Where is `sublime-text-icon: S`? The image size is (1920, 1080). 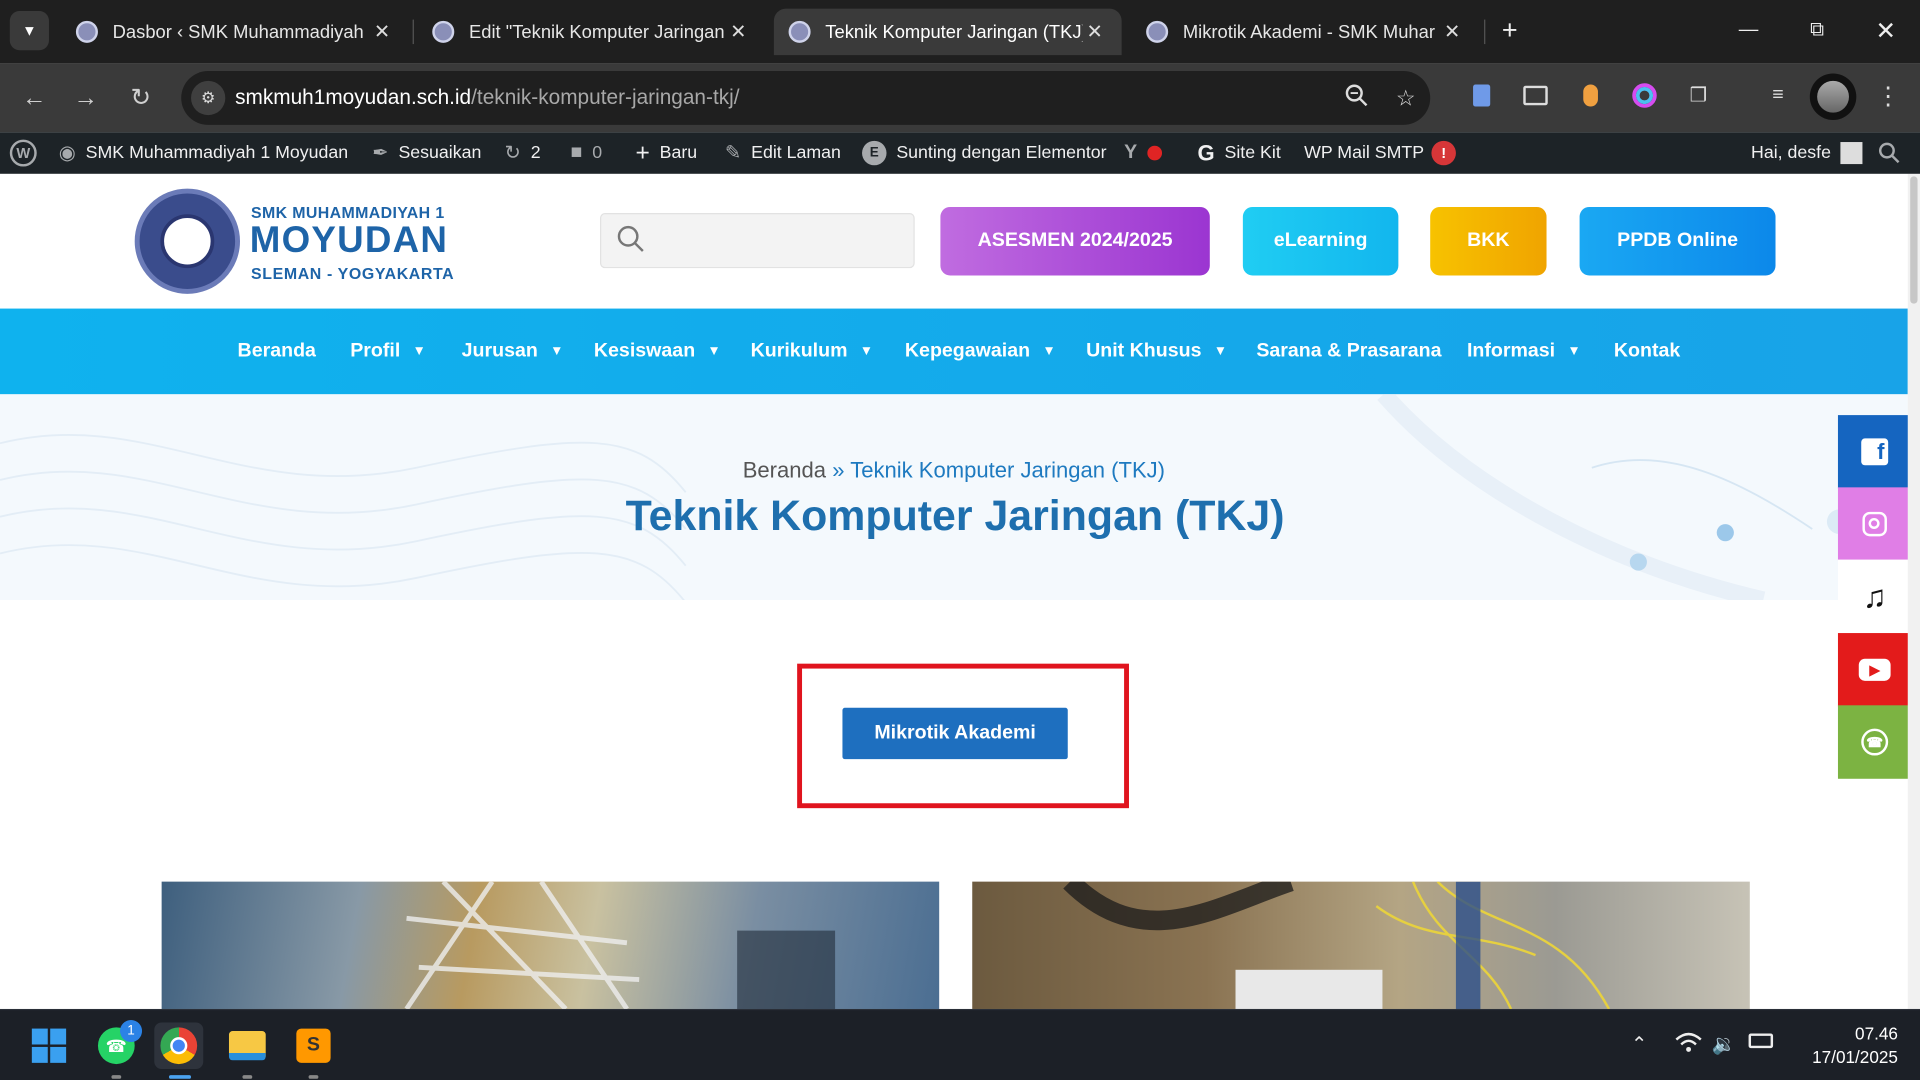
sublime-text-icon: S is located at coordinates (313, 1045).